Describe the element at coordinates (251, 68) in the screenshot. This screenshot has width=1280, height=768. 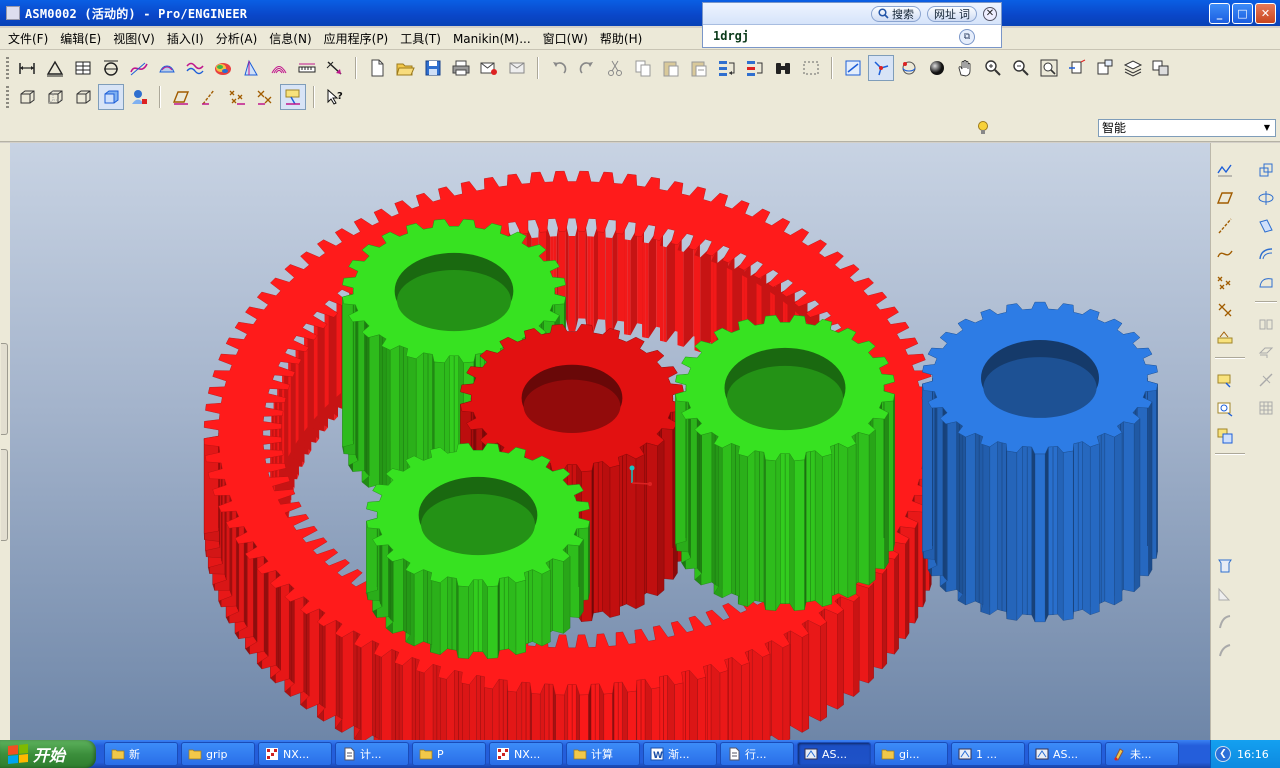
I see `draft-analysis-button` at that location.